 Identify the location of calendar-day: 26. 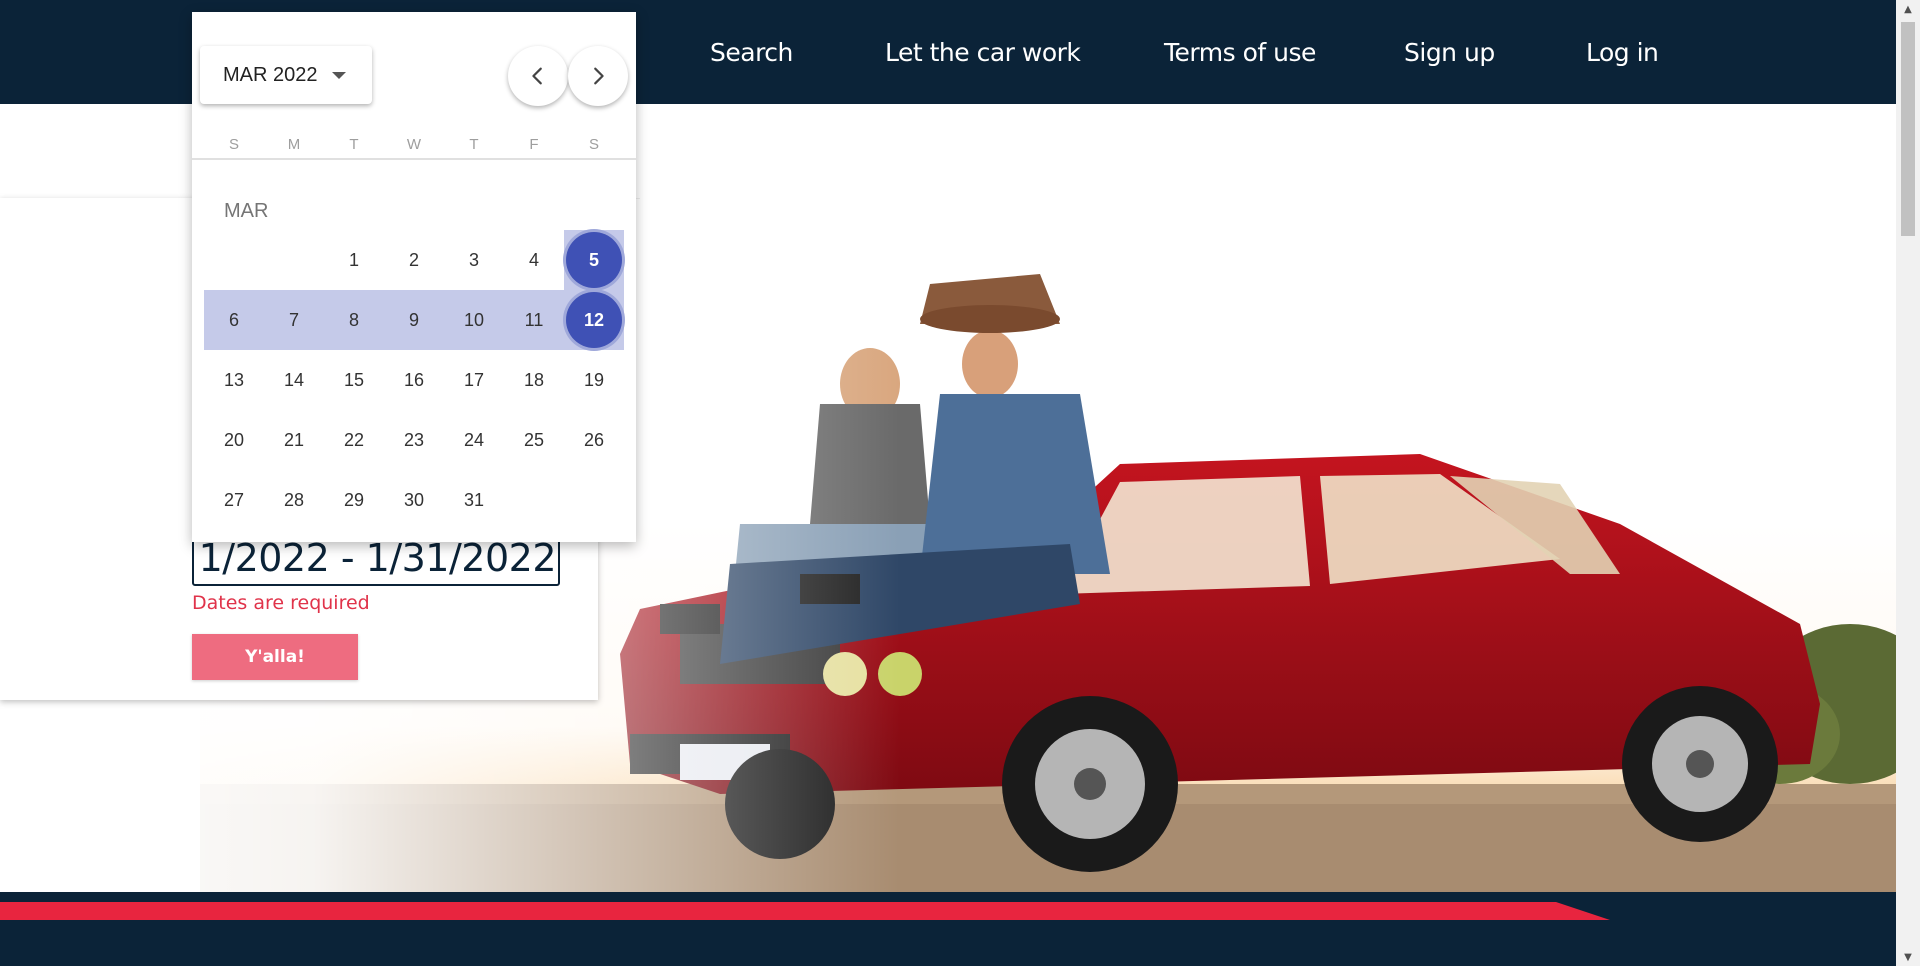
(594, 440).